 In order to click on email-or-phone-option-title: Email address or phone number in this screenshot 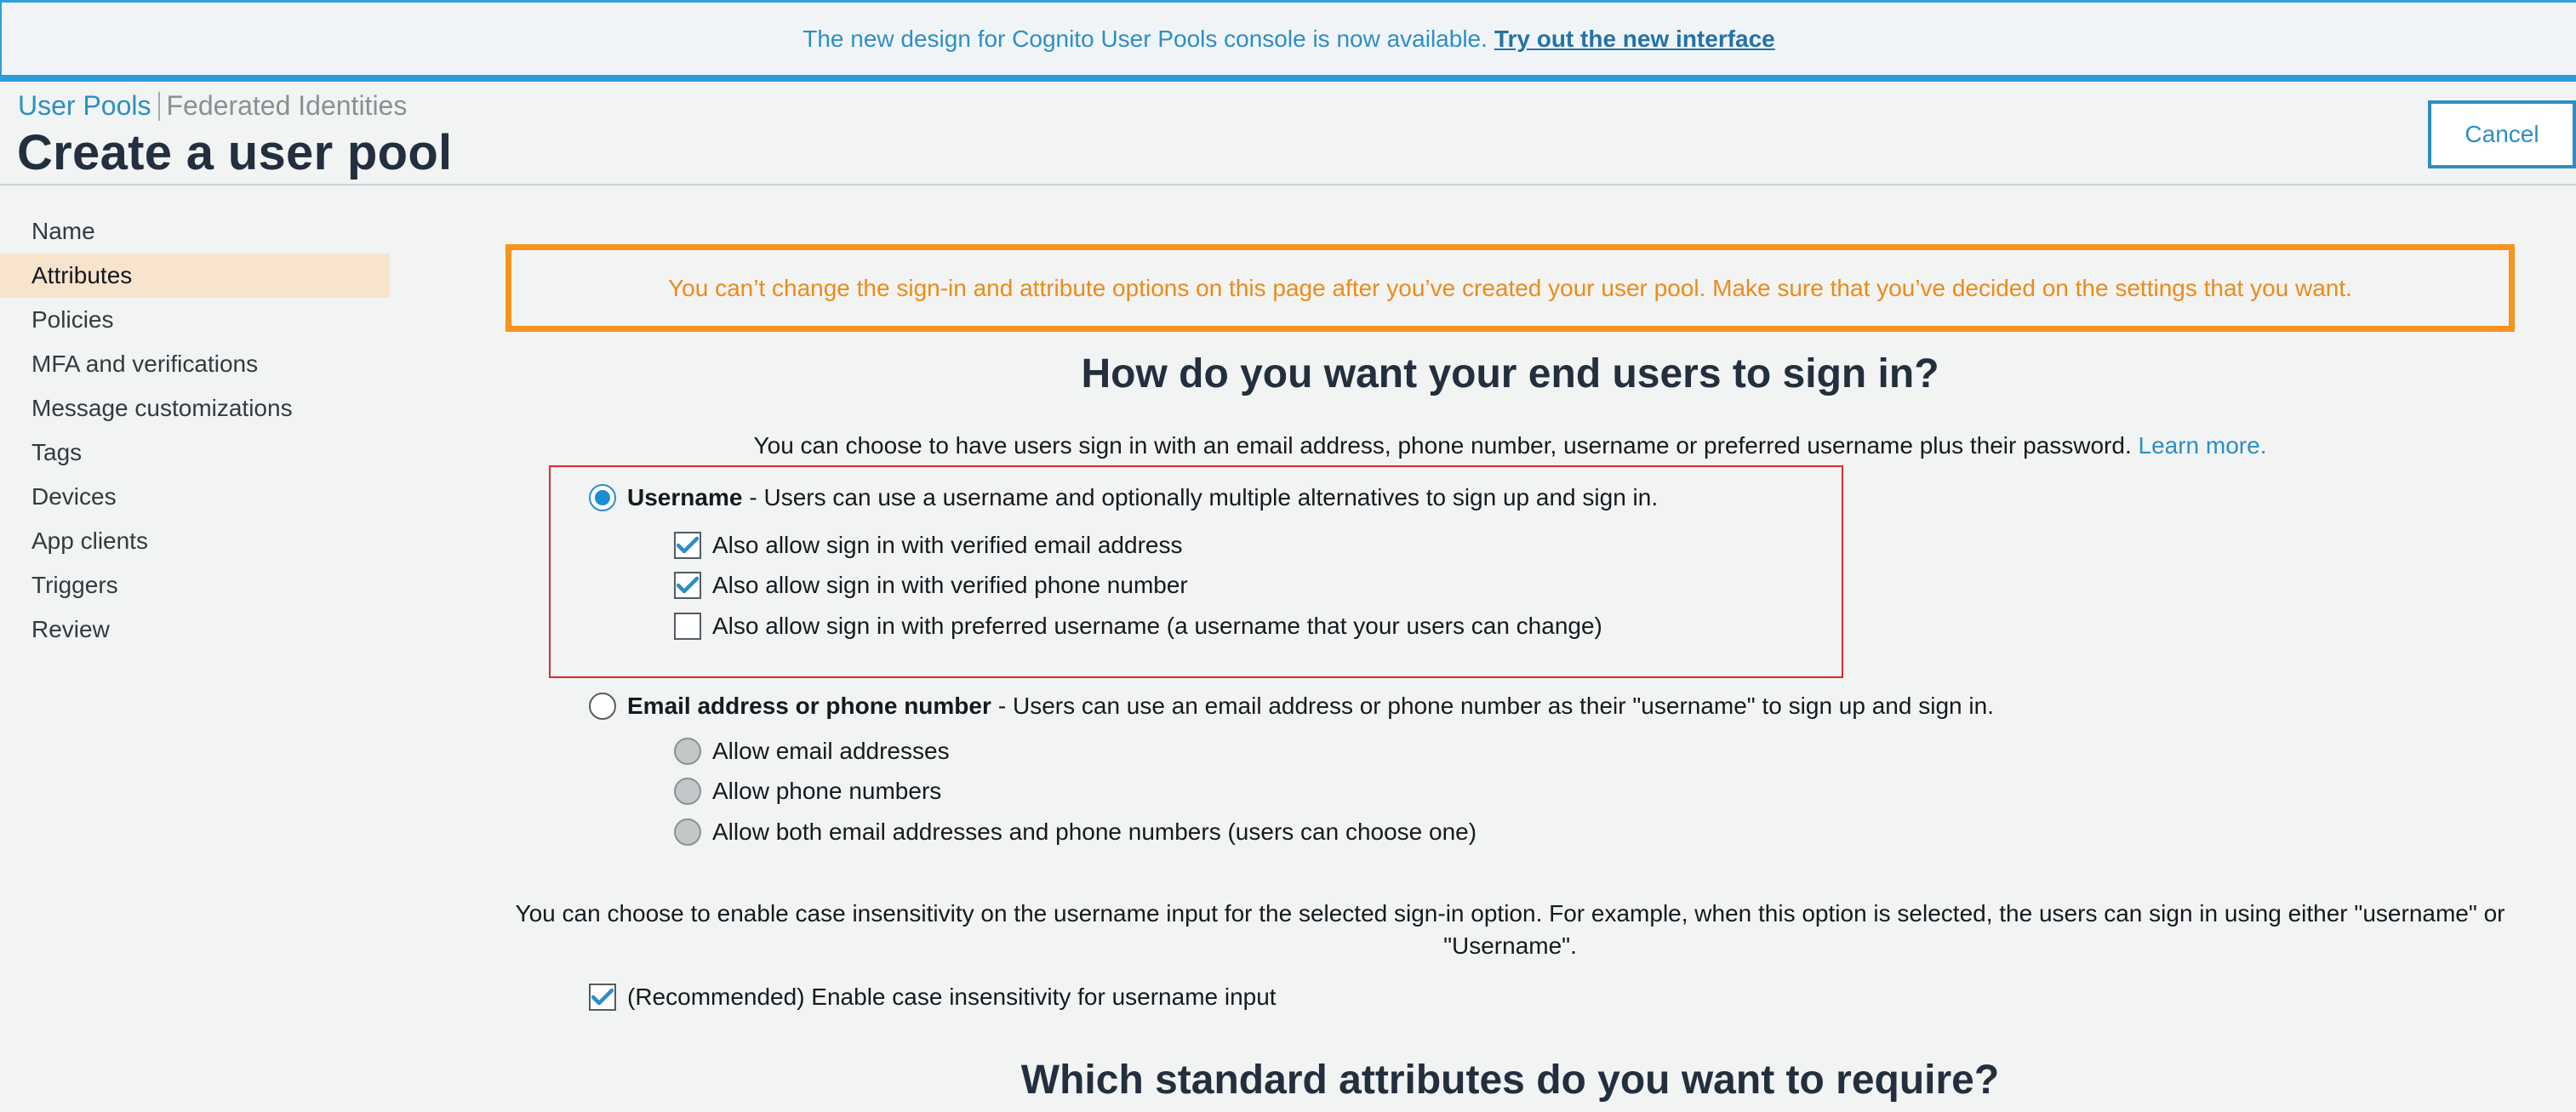, I will do `click(809, 706)`.